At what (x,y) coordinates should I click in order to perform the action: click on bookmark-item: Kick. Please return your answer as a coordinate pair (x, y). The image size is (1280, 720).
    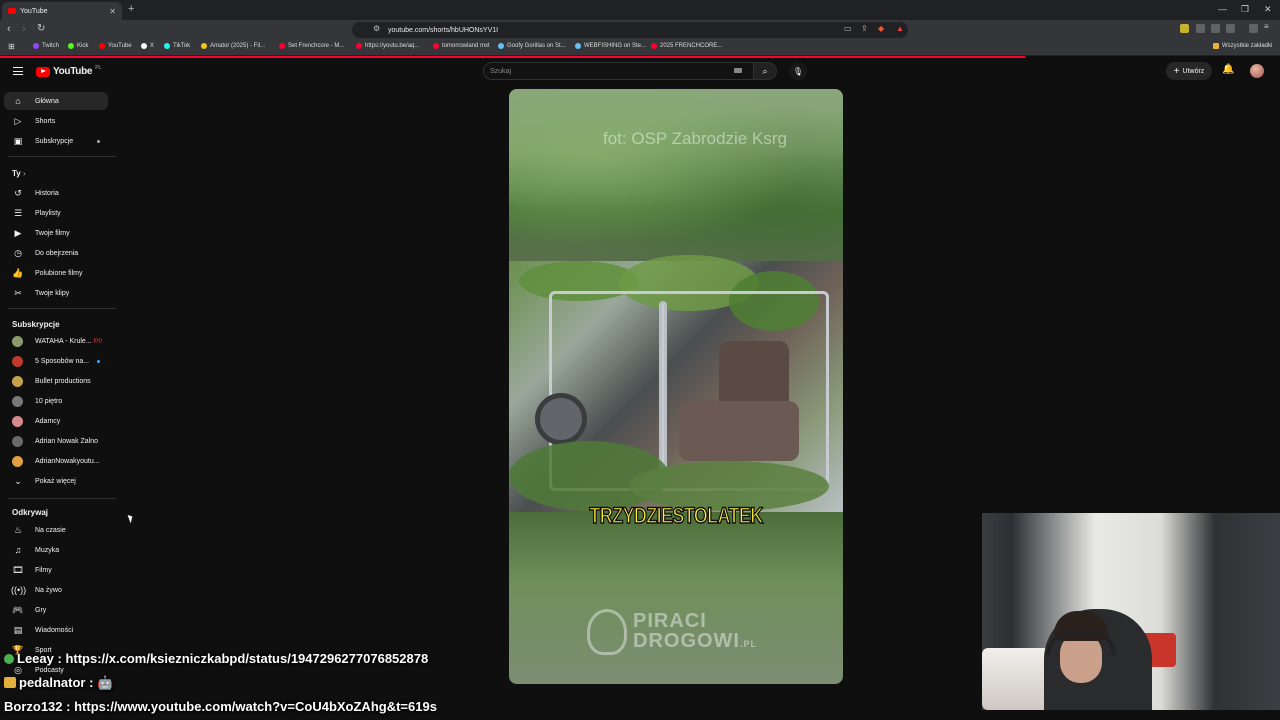
    Looking at the image, I should click on (78, 46).